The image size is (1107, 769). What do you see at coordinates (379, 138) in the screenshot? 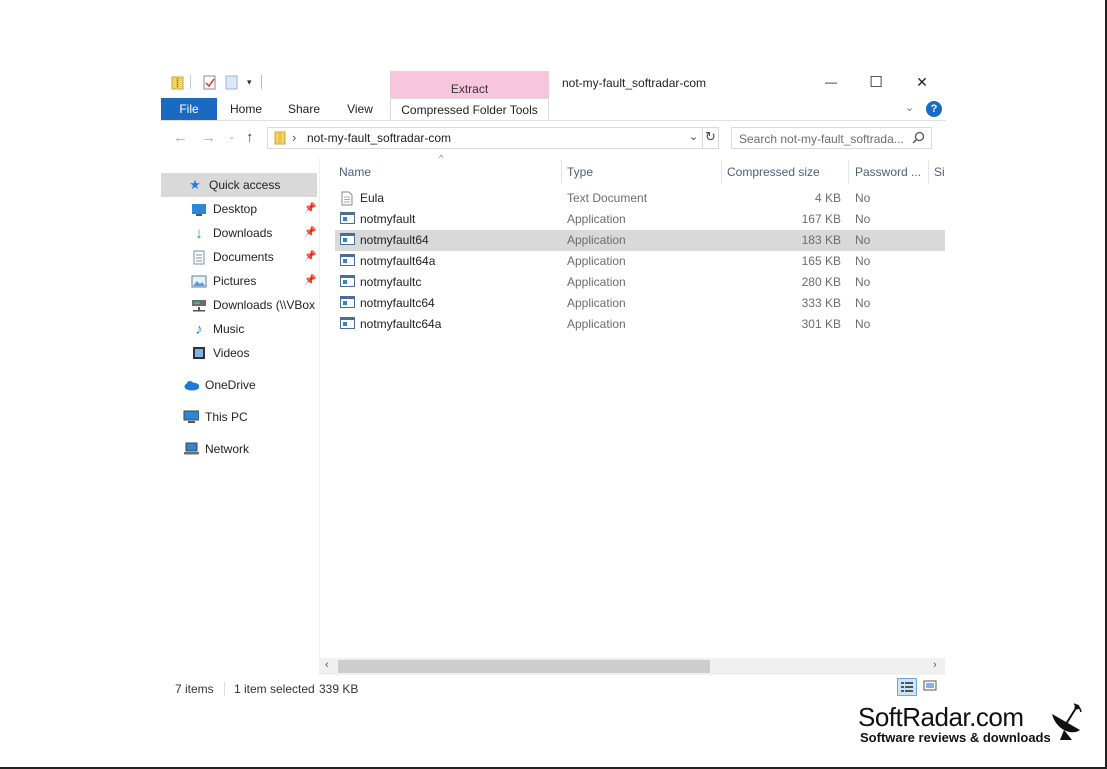
I see `breadcrumb-current: not-my-fault_softradar-com` at bounding box center [379, 138].